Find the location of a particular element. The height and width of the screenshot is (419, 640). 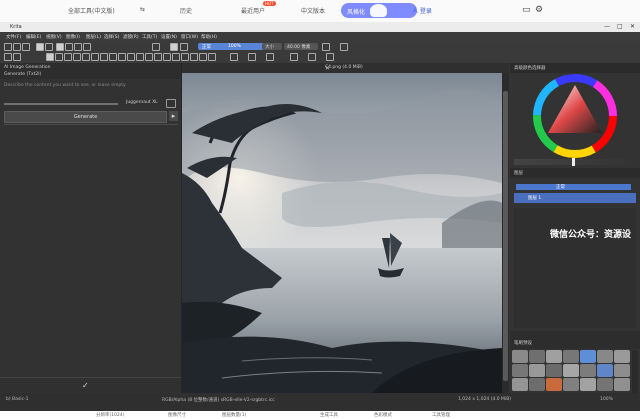

value-slider is located at coordinates (575, 162).